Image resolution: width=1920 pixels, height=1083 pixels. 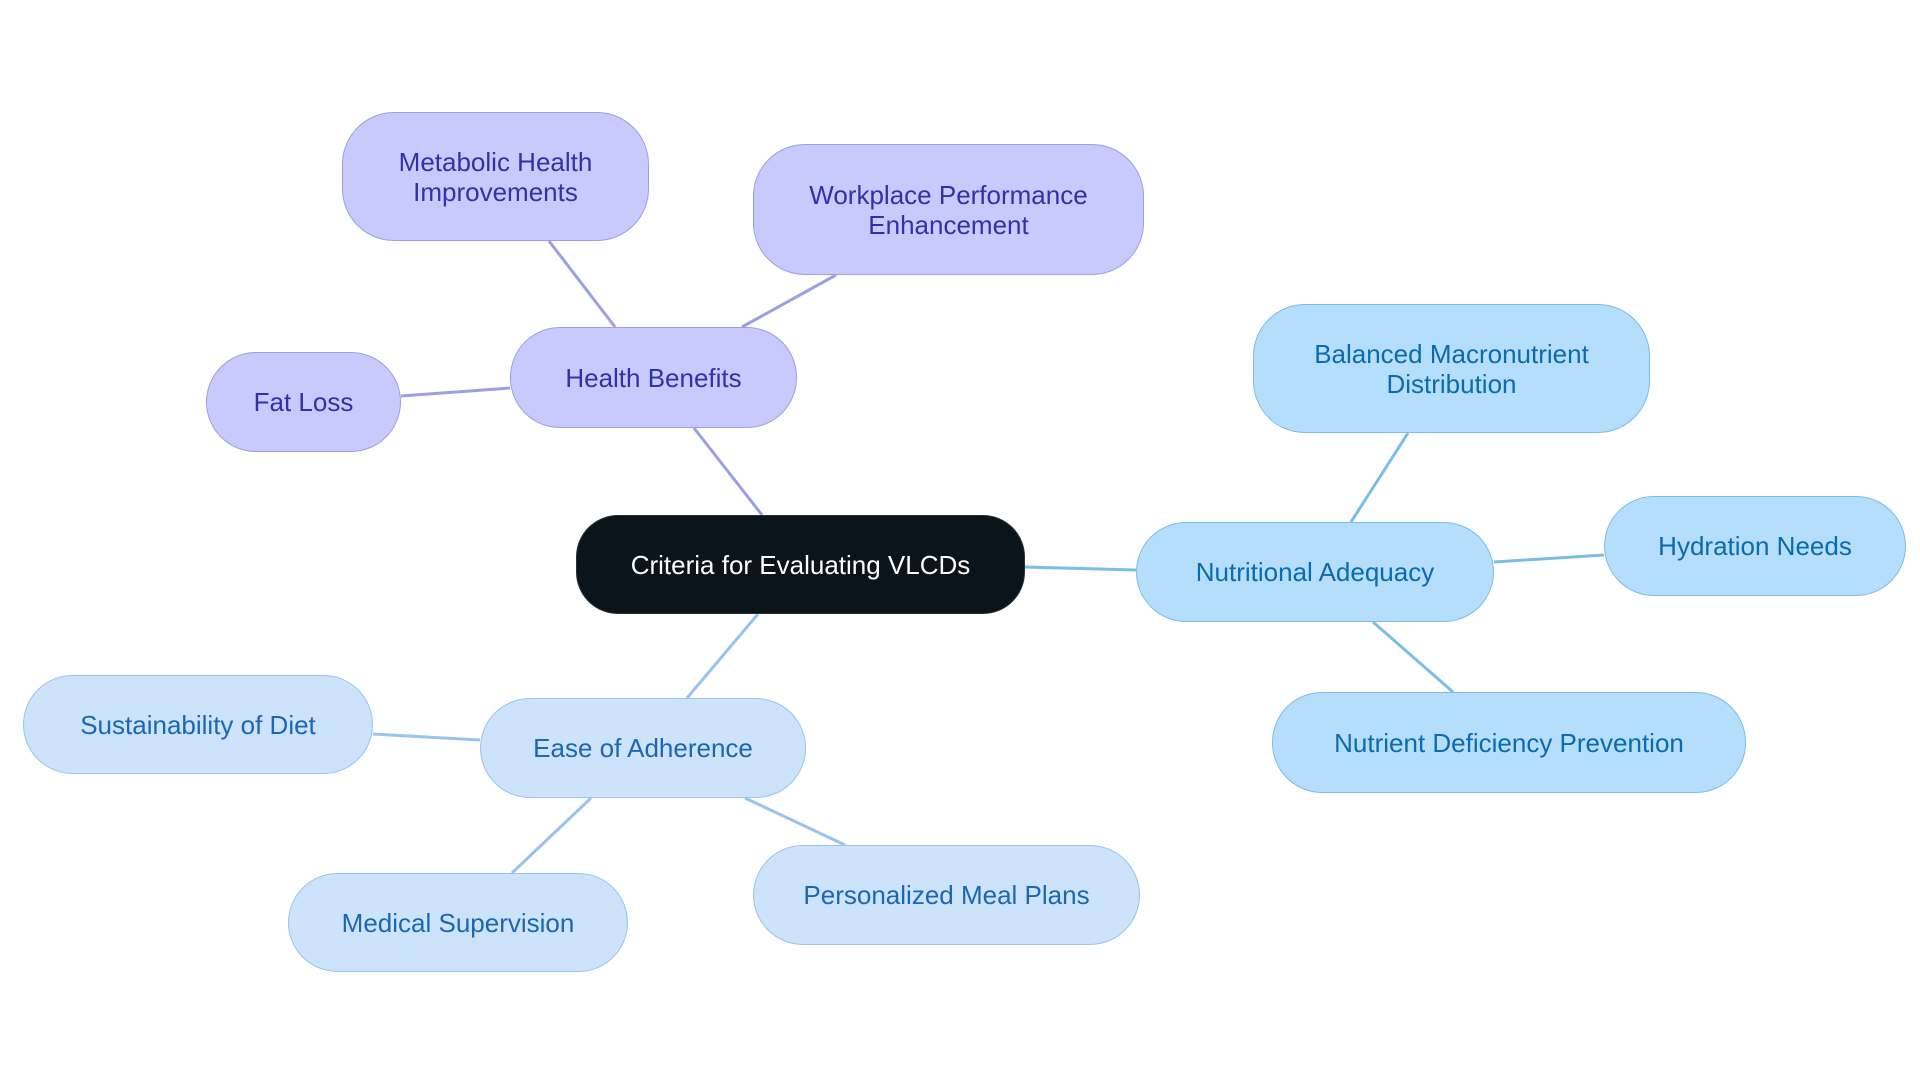 What do you see at coordinates (426, 737) in the screenshot?
I see `edge-ease-sustain` at bounding box center [426, 737].